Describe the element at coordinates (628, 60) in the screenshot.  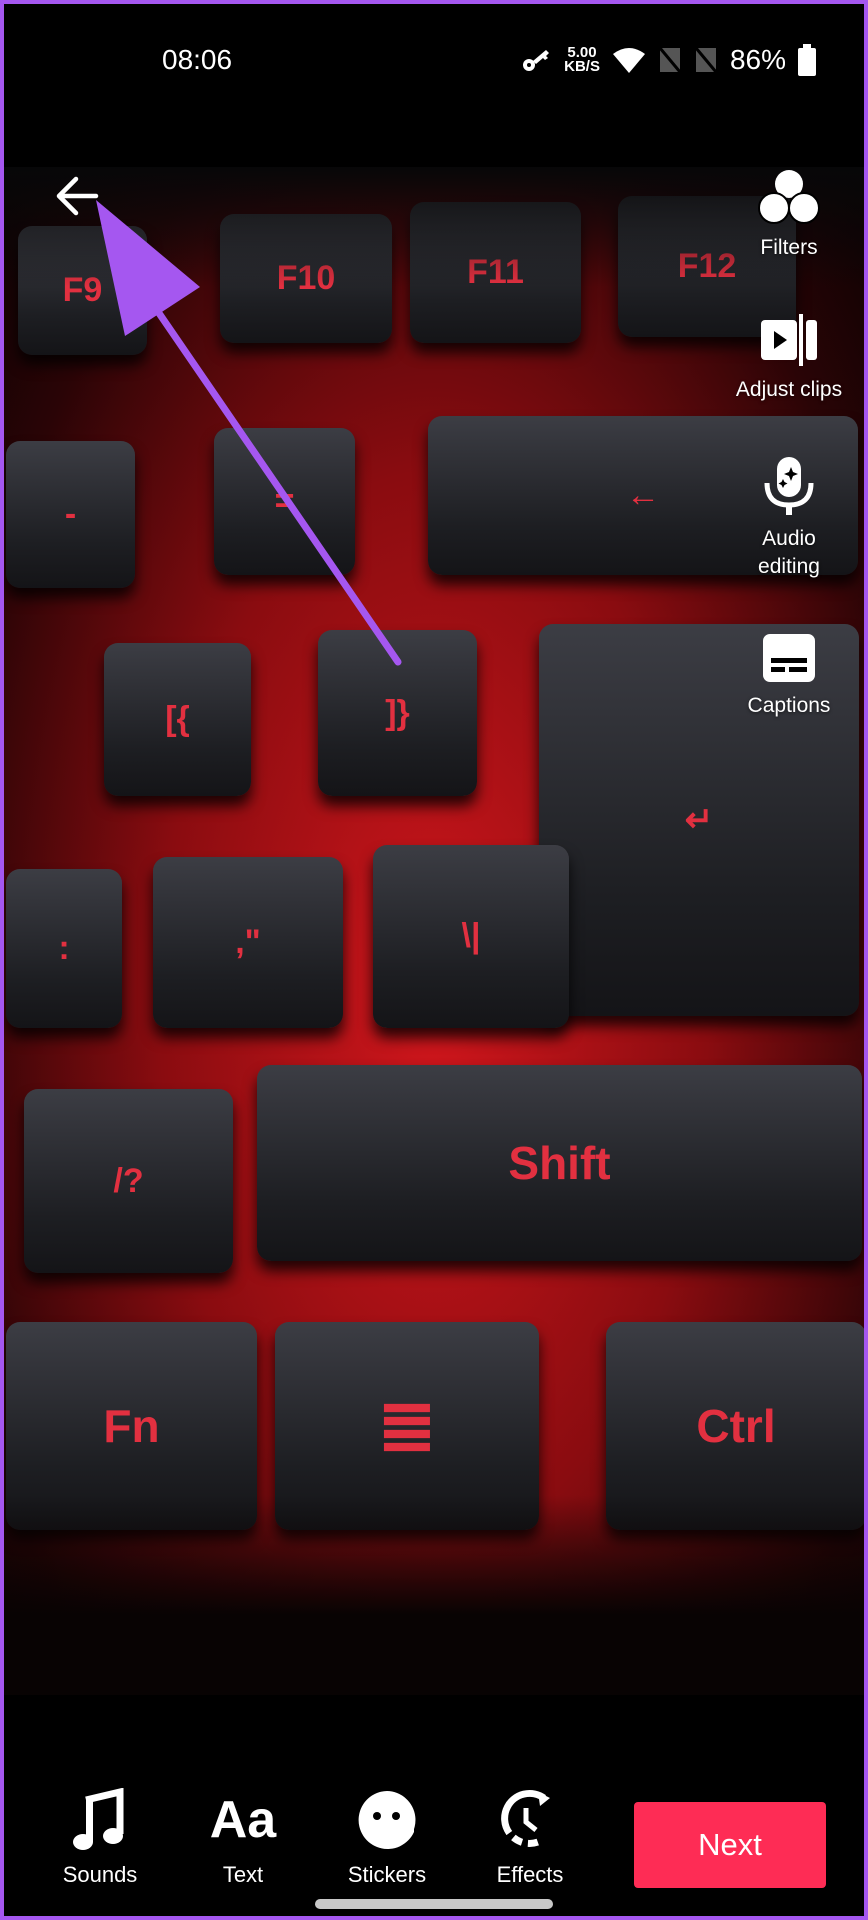
I see `wifi-icon` at that location.